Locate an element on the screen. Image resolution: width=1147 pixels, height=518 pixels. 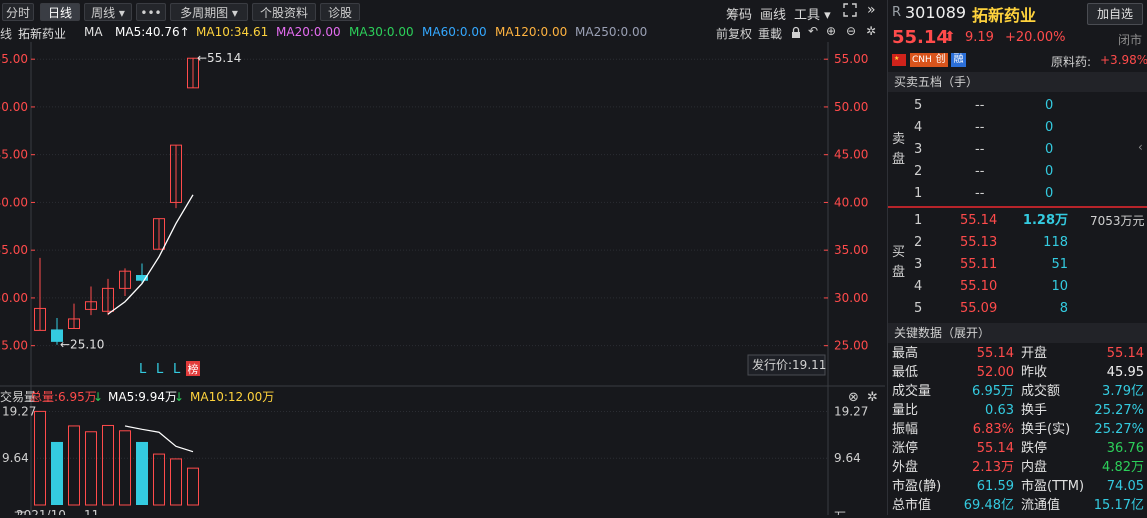
stat-value: 52.00 is located at coordinates (995, 372).